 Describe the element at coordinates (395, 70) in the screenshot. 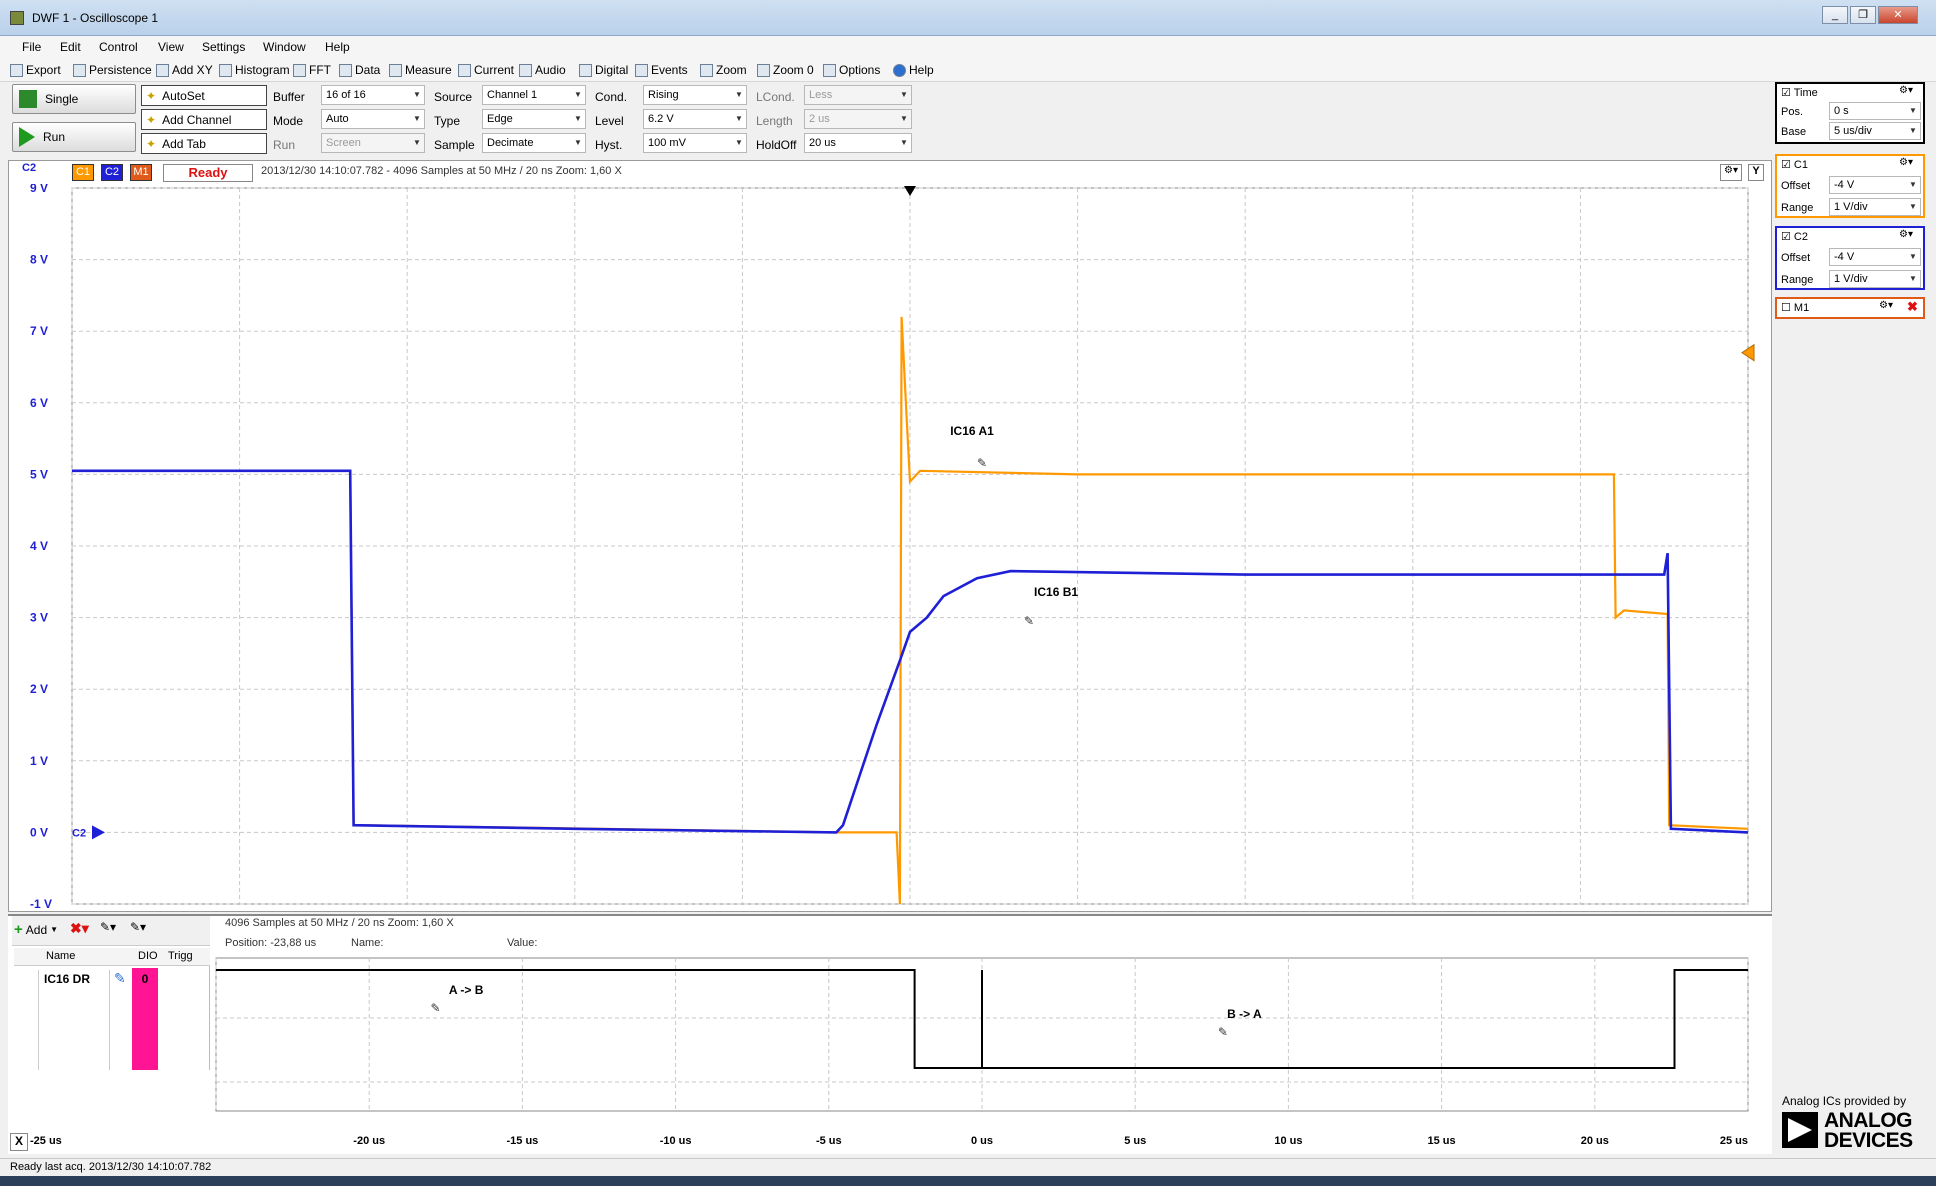

I see `measure-icon` at that location.